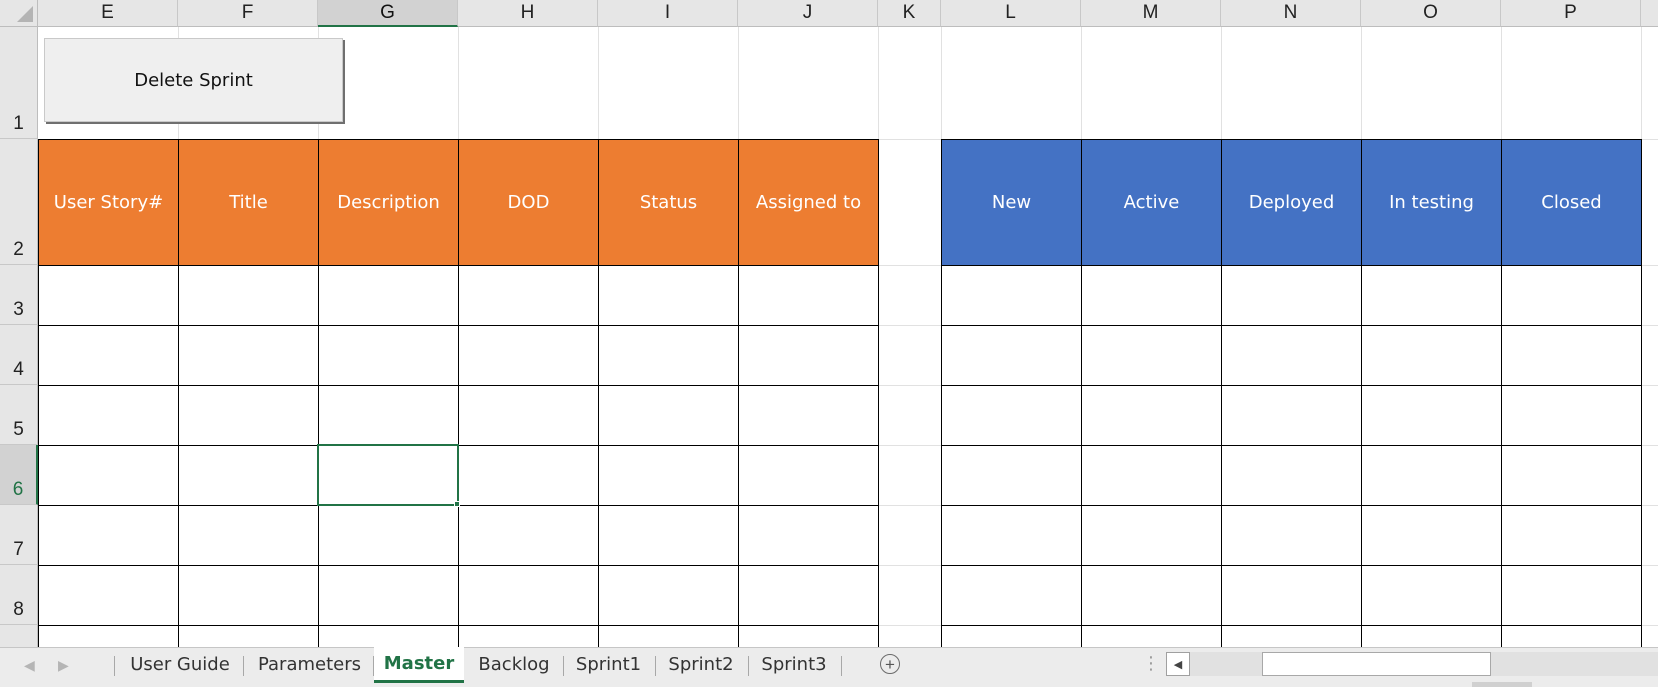 The width and height of the screenshot is (1658, 687). What do you see at coordinates (701, 664) in the screenshot?
I see `tab-sprint2: Sprint2` at bounding box center [701, 664].